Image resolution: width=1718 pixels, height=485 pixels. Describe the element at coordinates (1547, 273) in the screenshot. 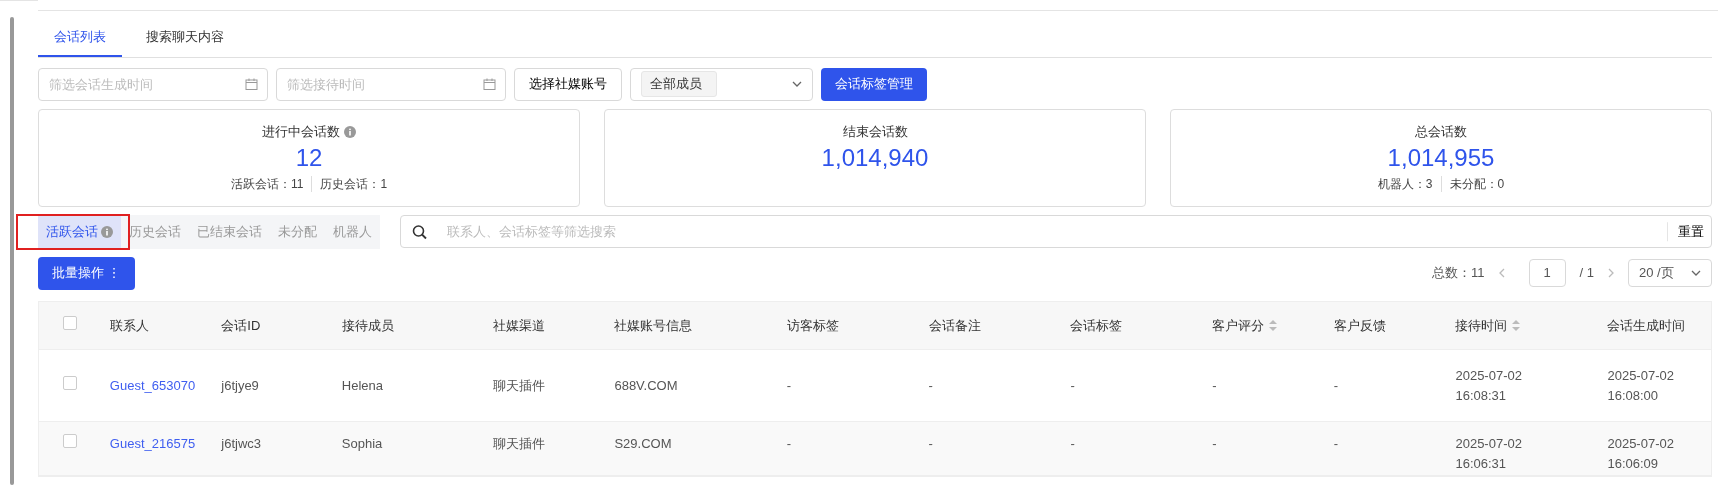

I see `page-field: 1` at that location.